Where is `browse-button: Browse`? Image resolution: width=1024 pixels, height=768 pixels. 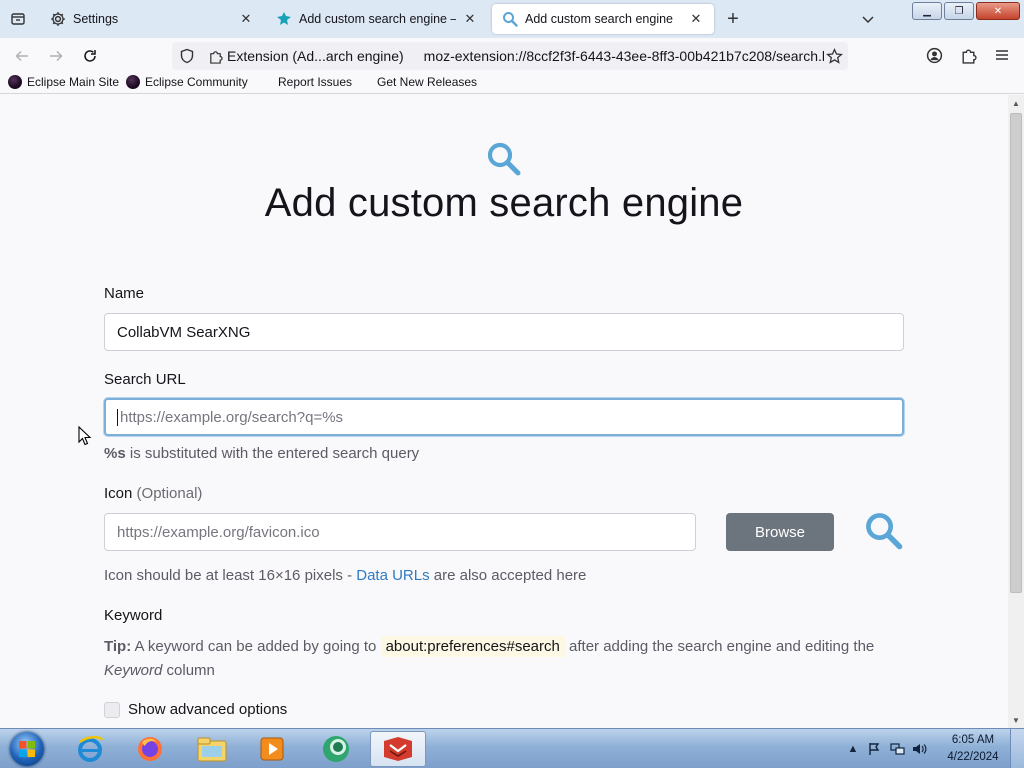 browse-button: Browse is located at coordinates (780, 532).